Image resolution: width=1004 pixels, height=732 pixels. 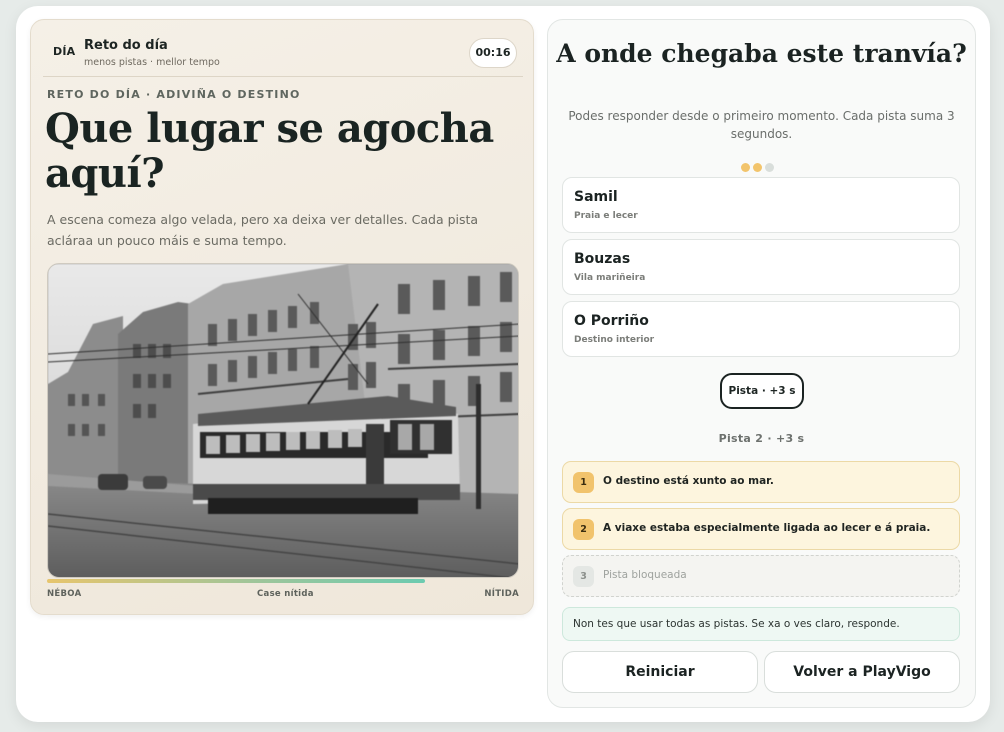 What do you see at coordinates (761, 205) in the screenshot?
I see `option-samil: Samil Praia e lecer` at bounding box center [761, 205].